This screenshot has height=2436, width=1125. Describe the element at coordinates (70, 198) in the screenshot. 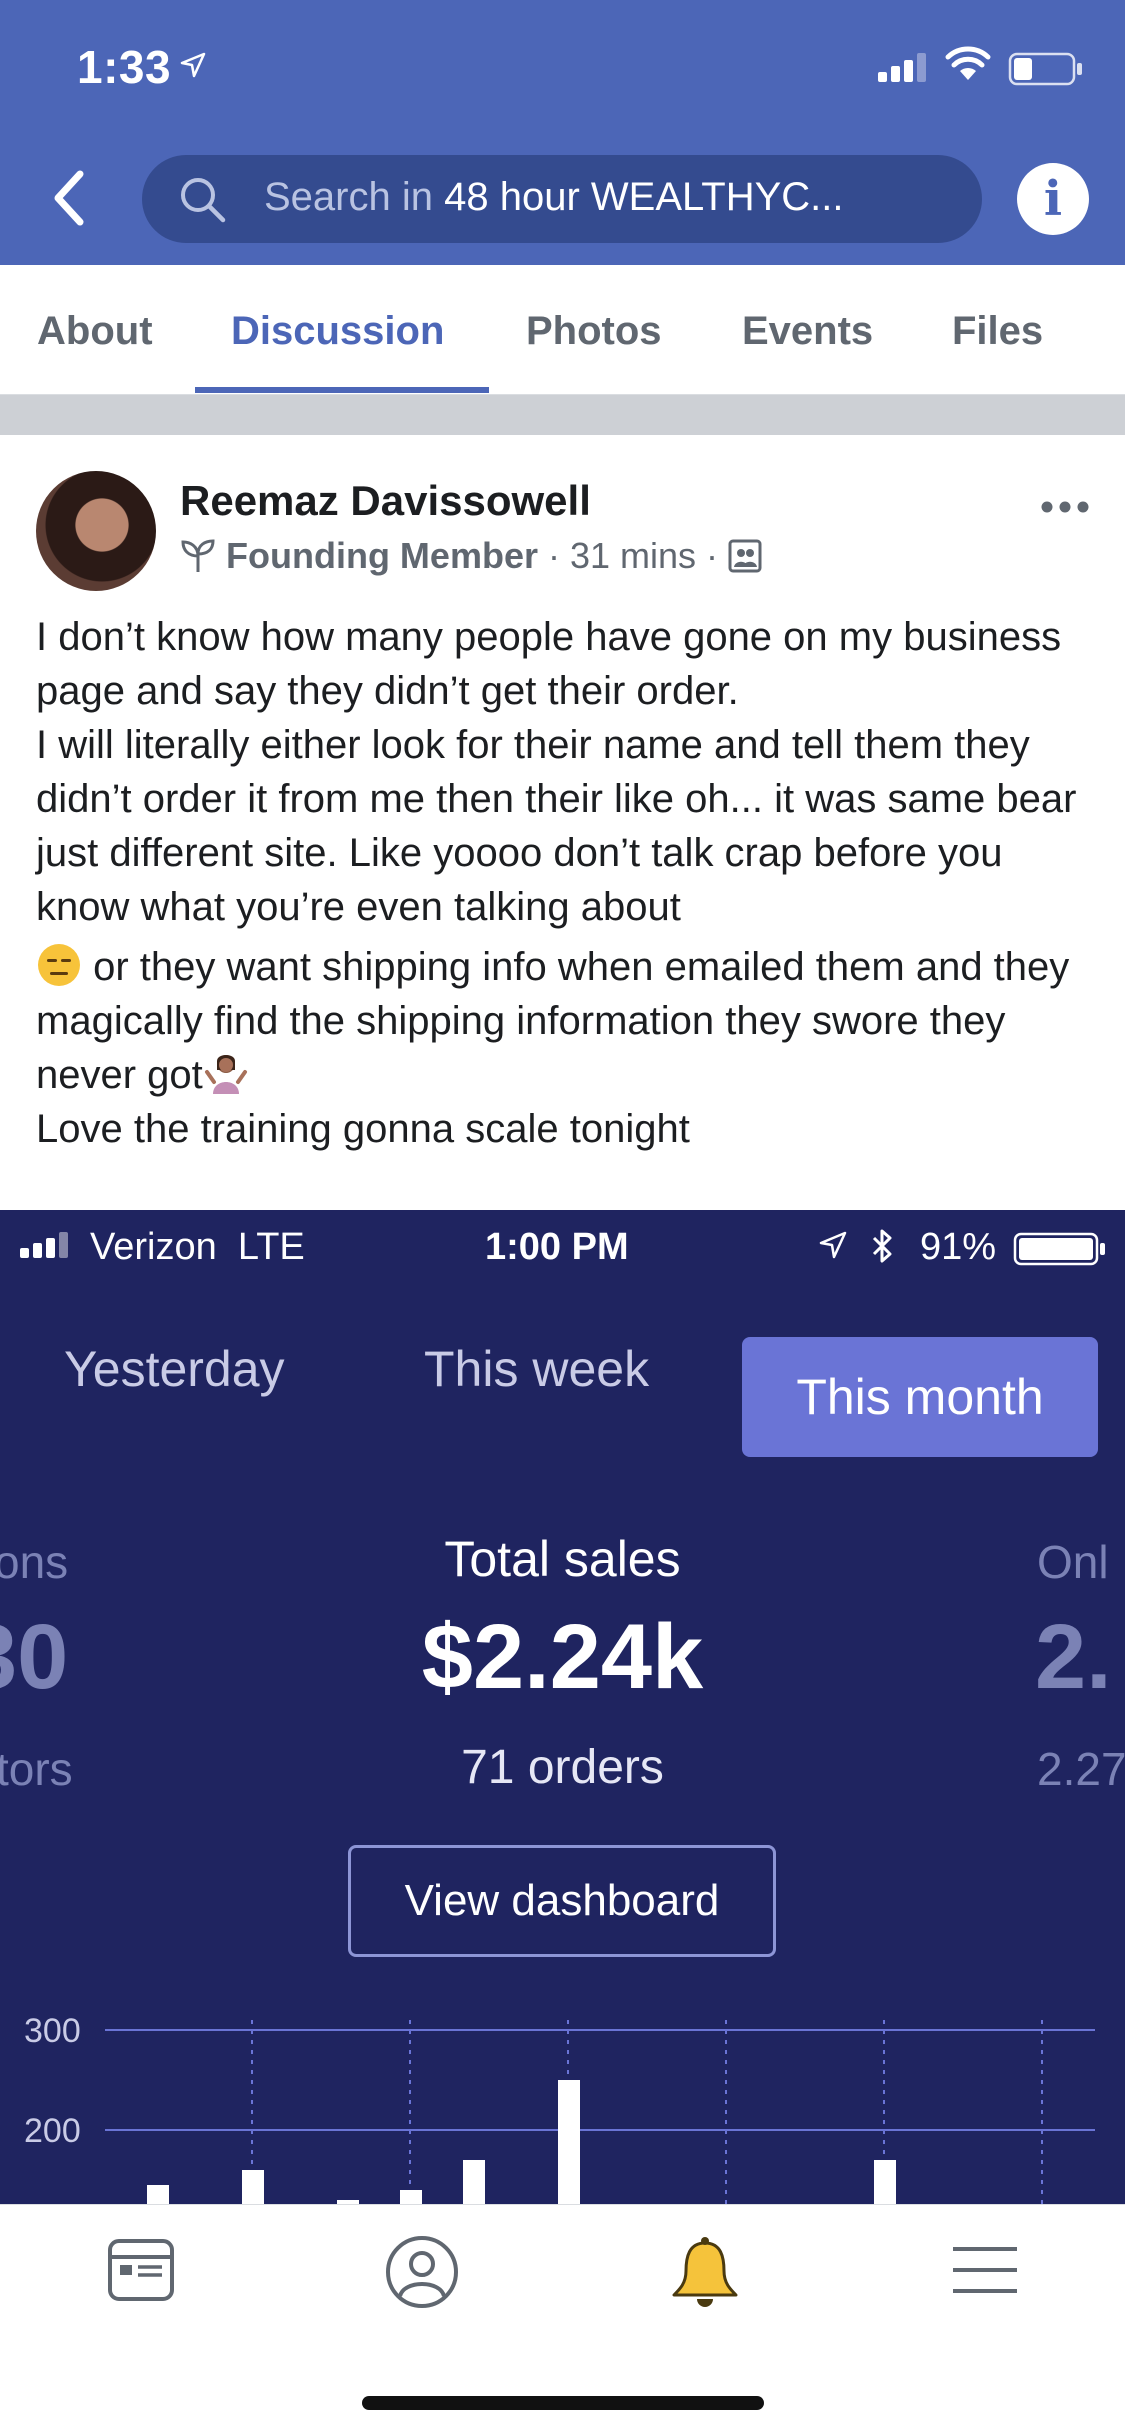

I see `back-chevron-icon` at that location.